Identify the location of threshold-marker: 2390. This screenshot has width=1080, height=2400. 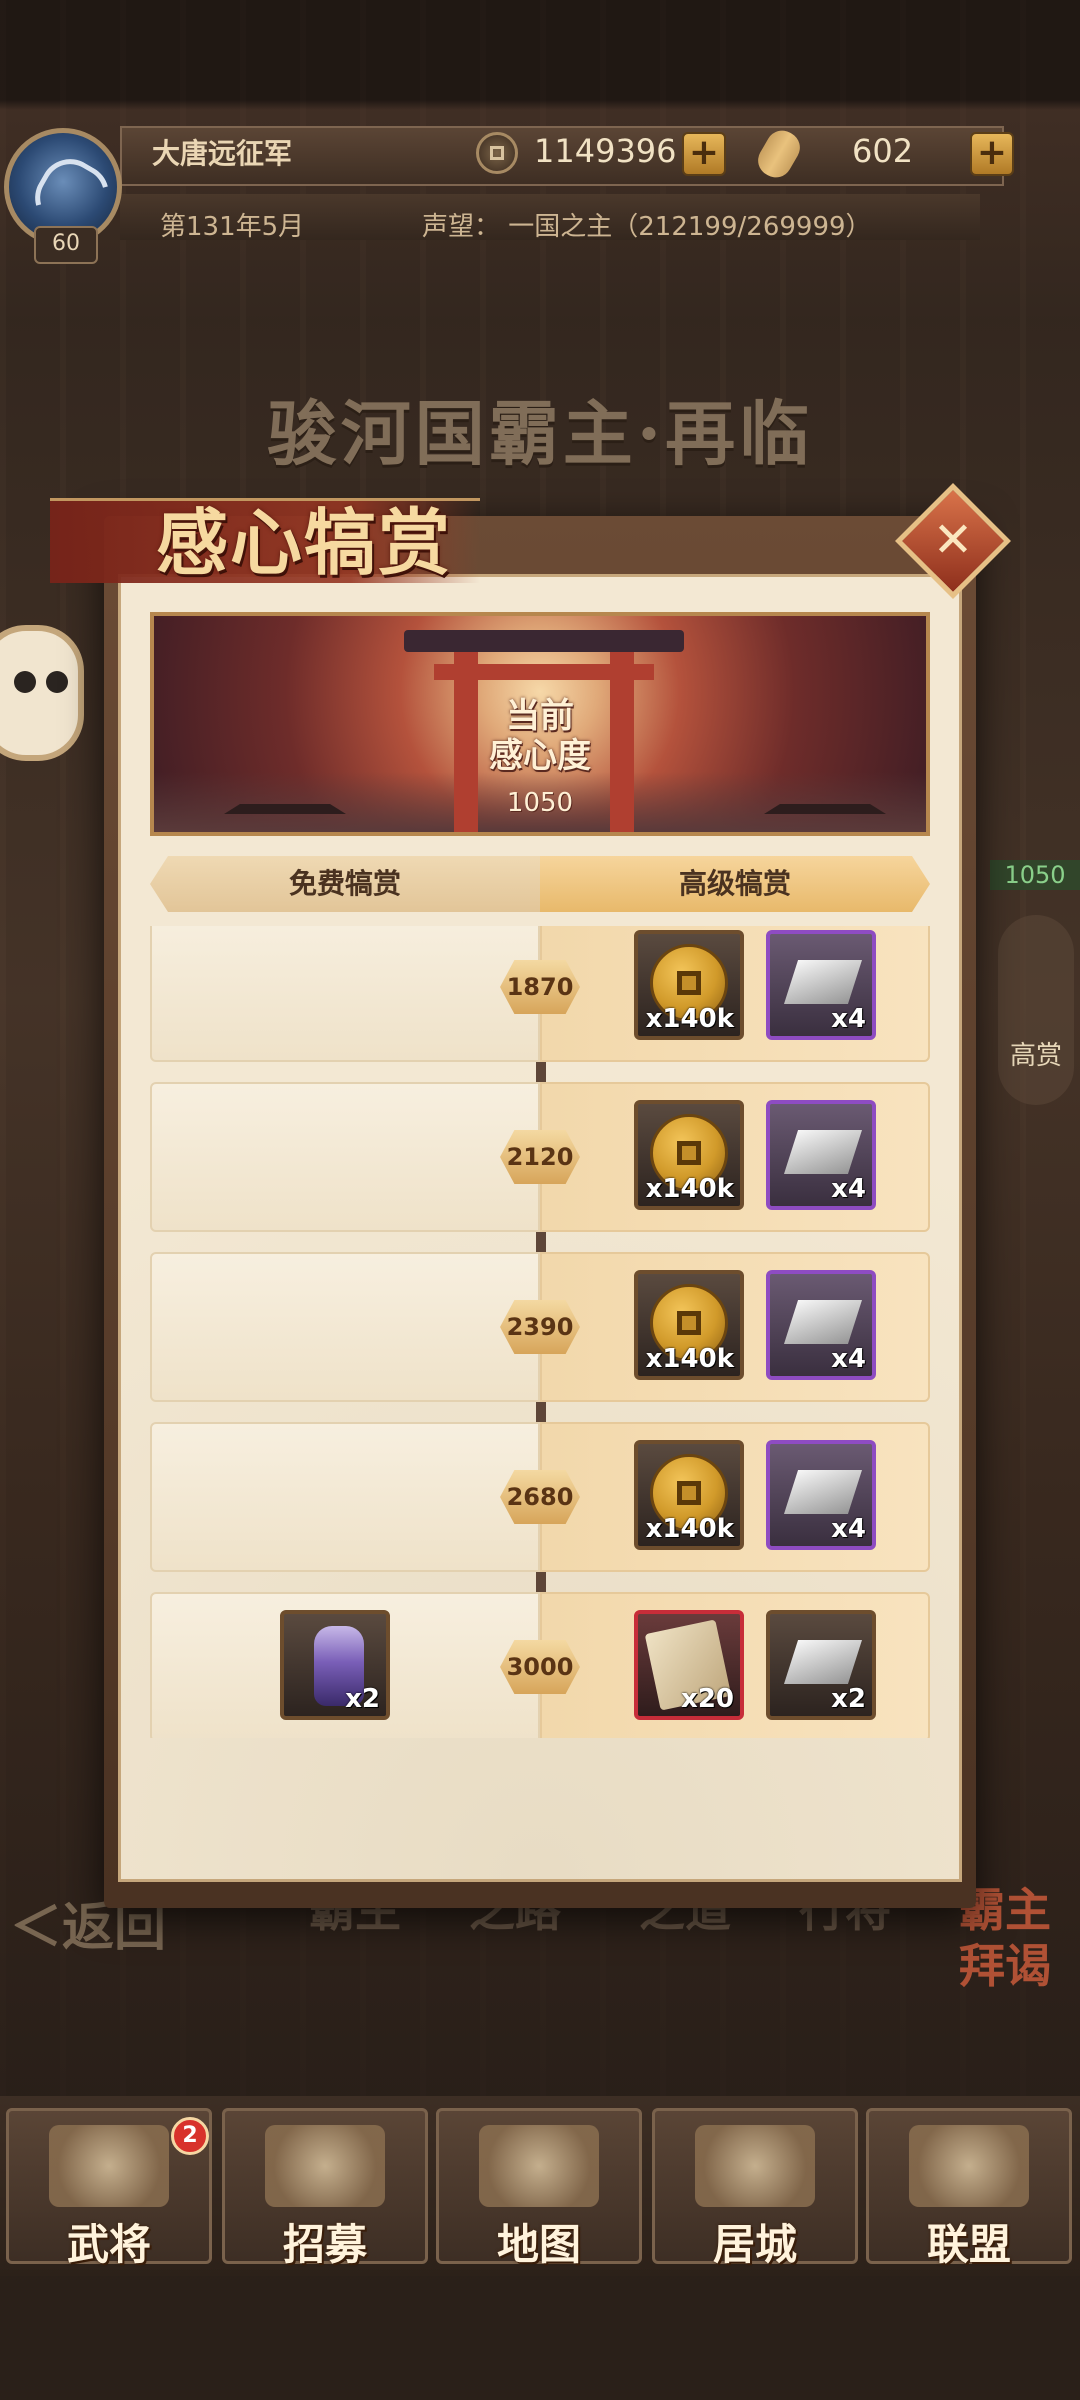
(540, 1327).